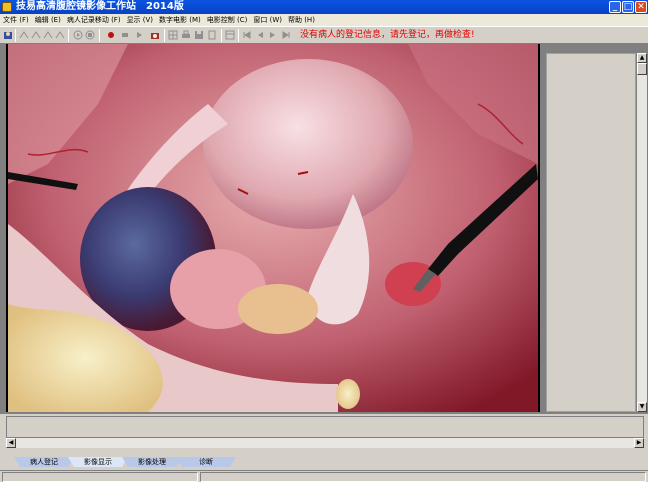 The height and width of the screenshot is (482, 648). Describe the element at coordinates (7, 7) in the screenshot. I see `app-icon` at that location.